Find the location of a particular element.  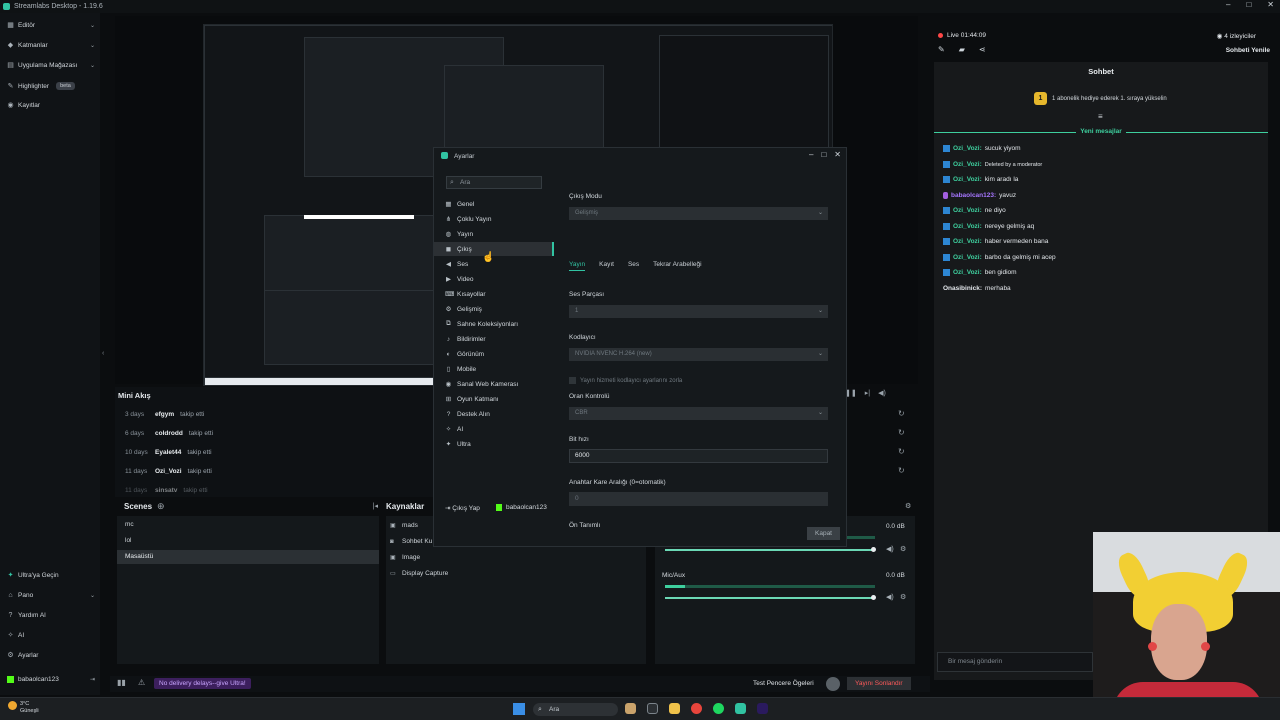

enforce-encoder-checkbox: Yayın hizmeti kodlayıcı ayarlarını zorla is located at coordinates (625, 380).